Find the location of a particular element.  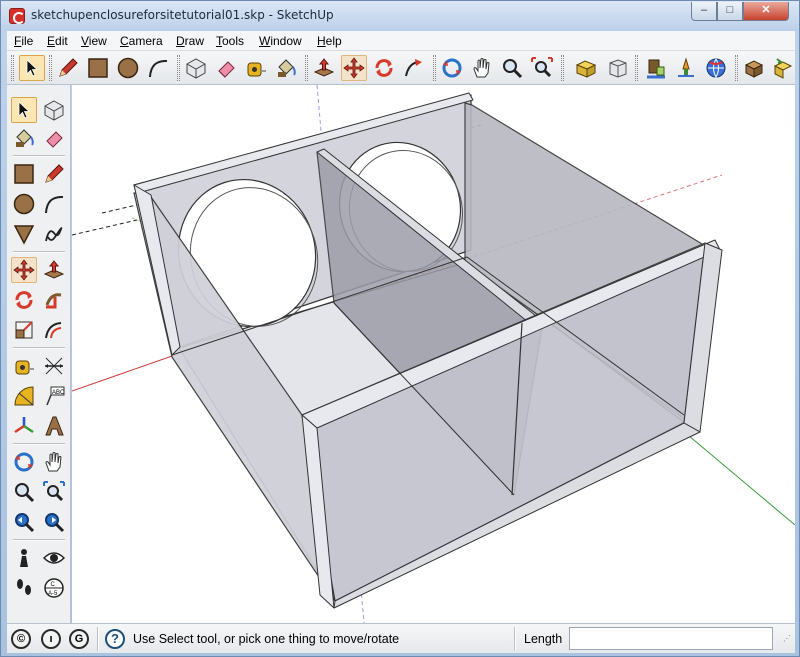

menu-draw: Draw is located at coordinates (190, 41).